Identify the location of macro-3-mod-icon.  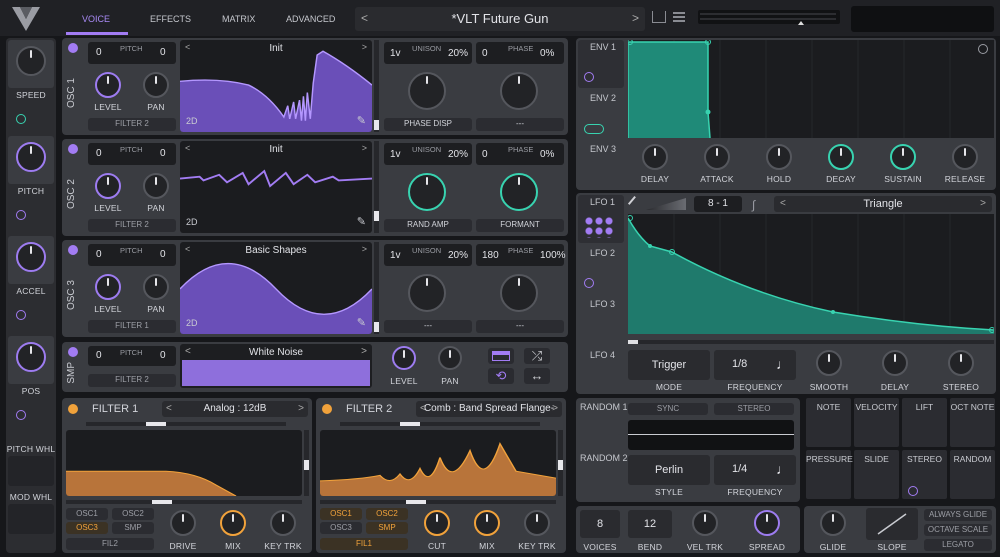
(21, 315).